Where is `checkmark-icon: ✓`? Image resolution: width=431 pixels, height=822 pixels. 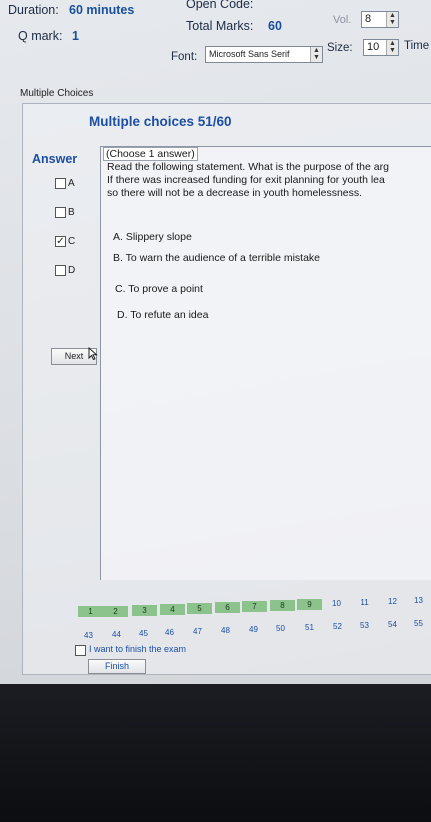 checkmark-icon: ✓ is located at coordinates (60, 241).